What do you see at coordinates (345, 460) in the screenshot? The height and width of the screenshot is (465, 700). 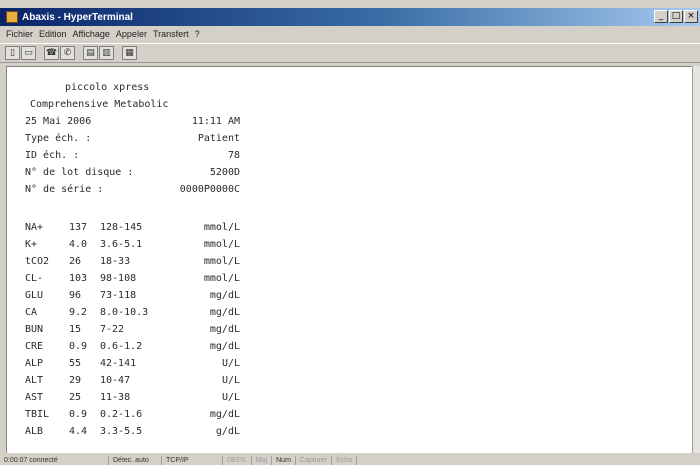 I see `status-echo: Écho` at bounding box center [345, 460].